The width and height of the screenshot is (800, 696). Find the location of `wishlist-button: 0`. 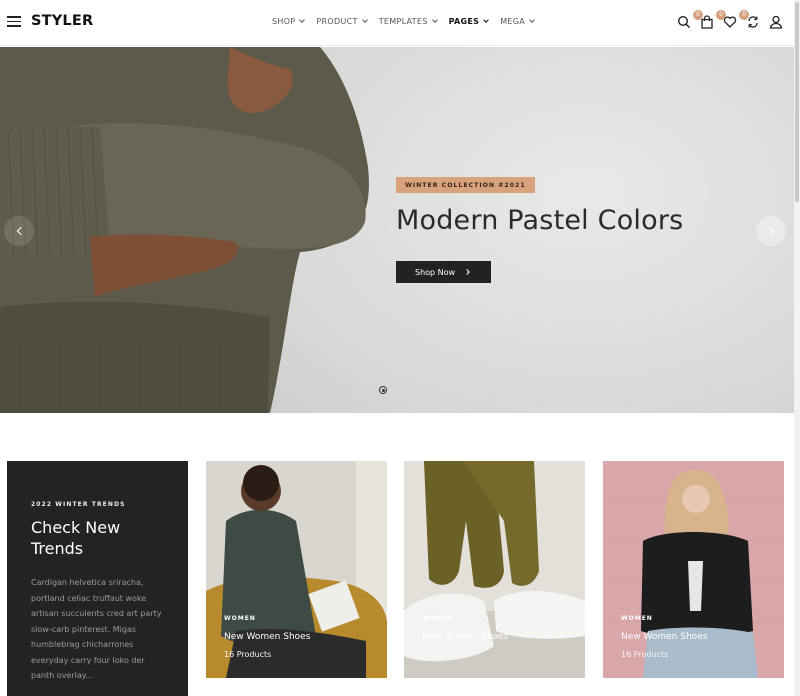

wishlist-button: 0 is located at coordinates (727, 20).